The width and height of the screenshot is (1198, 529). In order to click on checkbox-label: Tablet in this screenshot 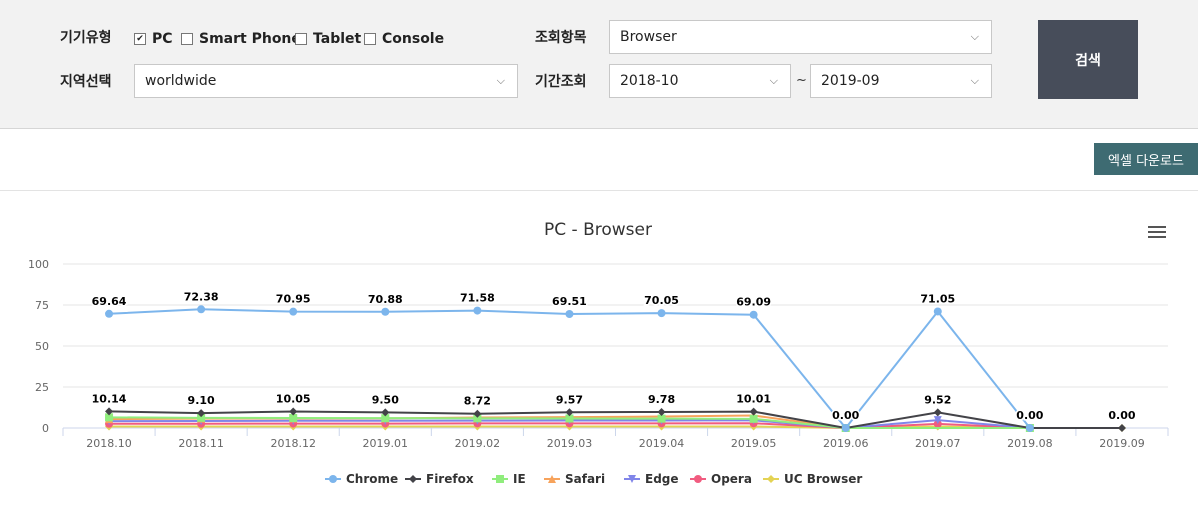, I will do `click(337, 39)`.